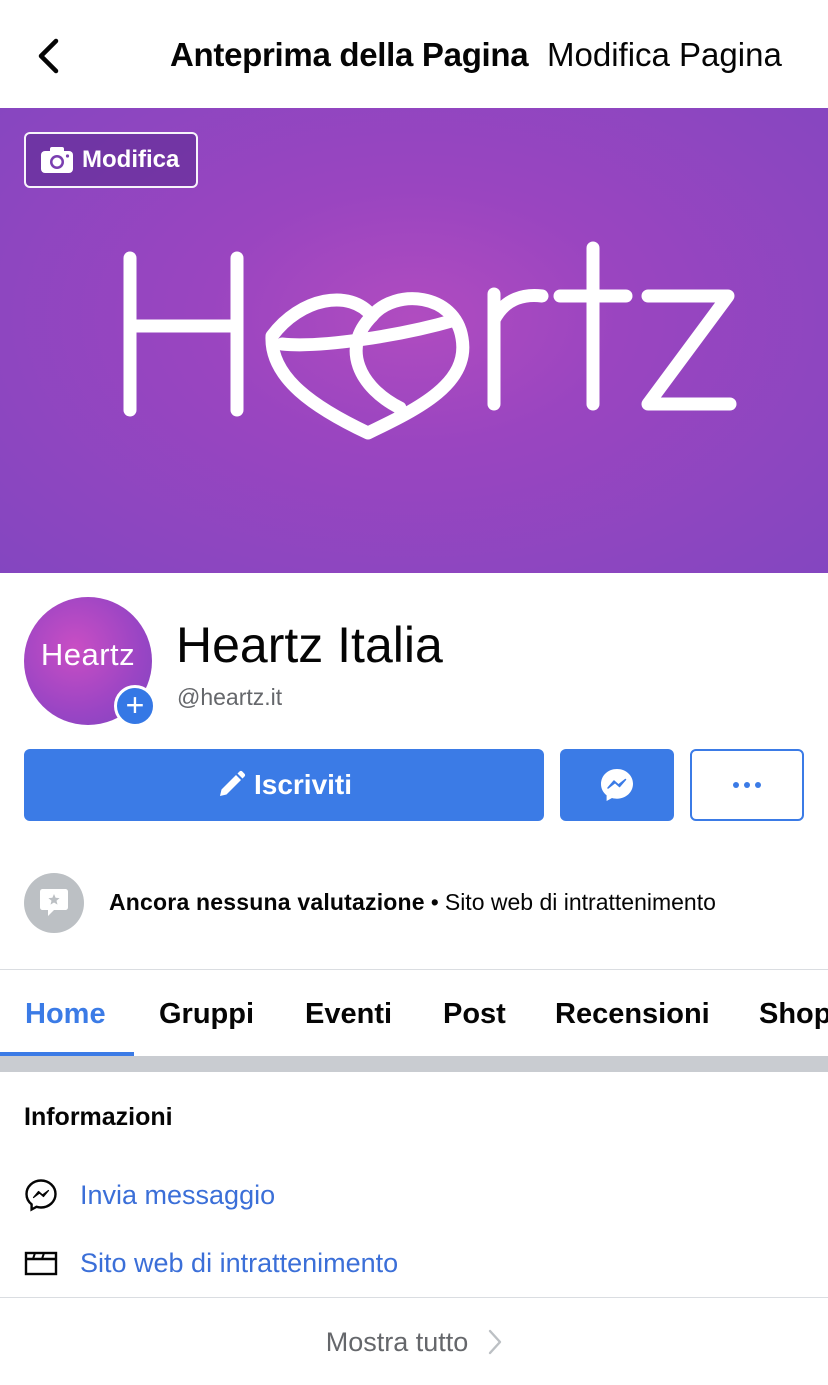  I want to click on show-all-button: Mostra tutto, so click(414, 1342).